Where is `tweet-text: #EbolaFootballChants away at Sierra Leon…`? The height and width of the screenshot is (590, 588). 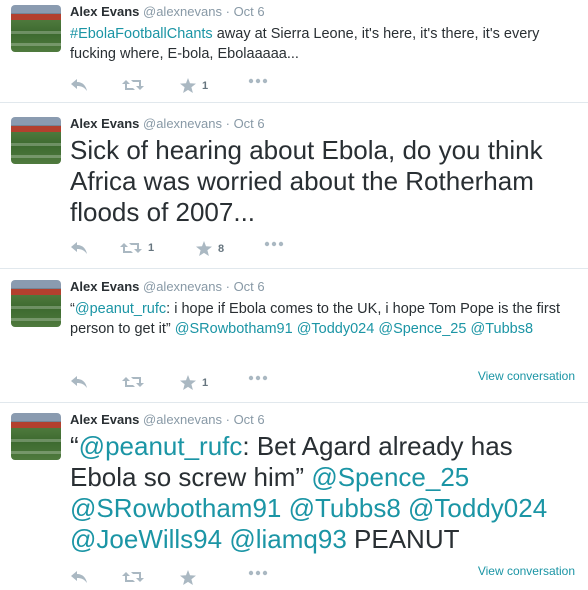
tweet-text: #EbolaFootballChants away at Sierra Leon… is located at coordinates (325, 44).